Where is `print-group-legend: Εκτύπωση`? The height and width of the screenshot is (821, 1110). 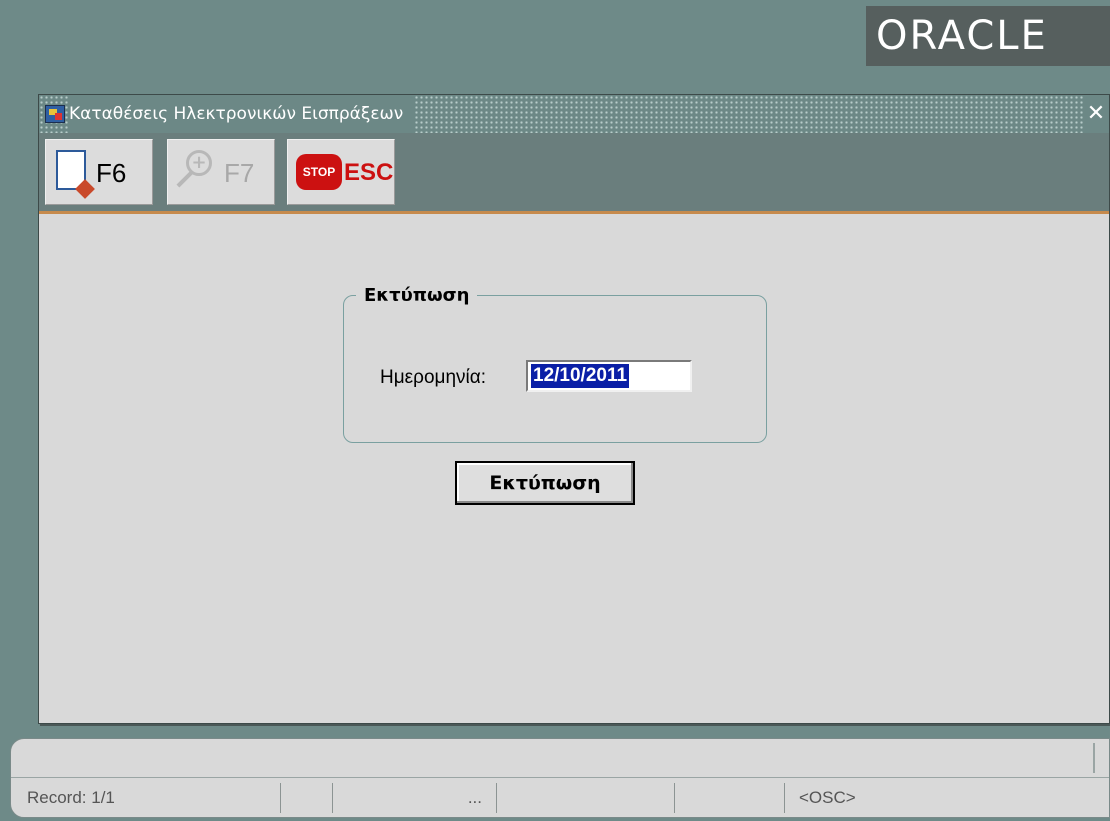
print-group-legend: Εκτύπωση is located at coordinates (417, 296).